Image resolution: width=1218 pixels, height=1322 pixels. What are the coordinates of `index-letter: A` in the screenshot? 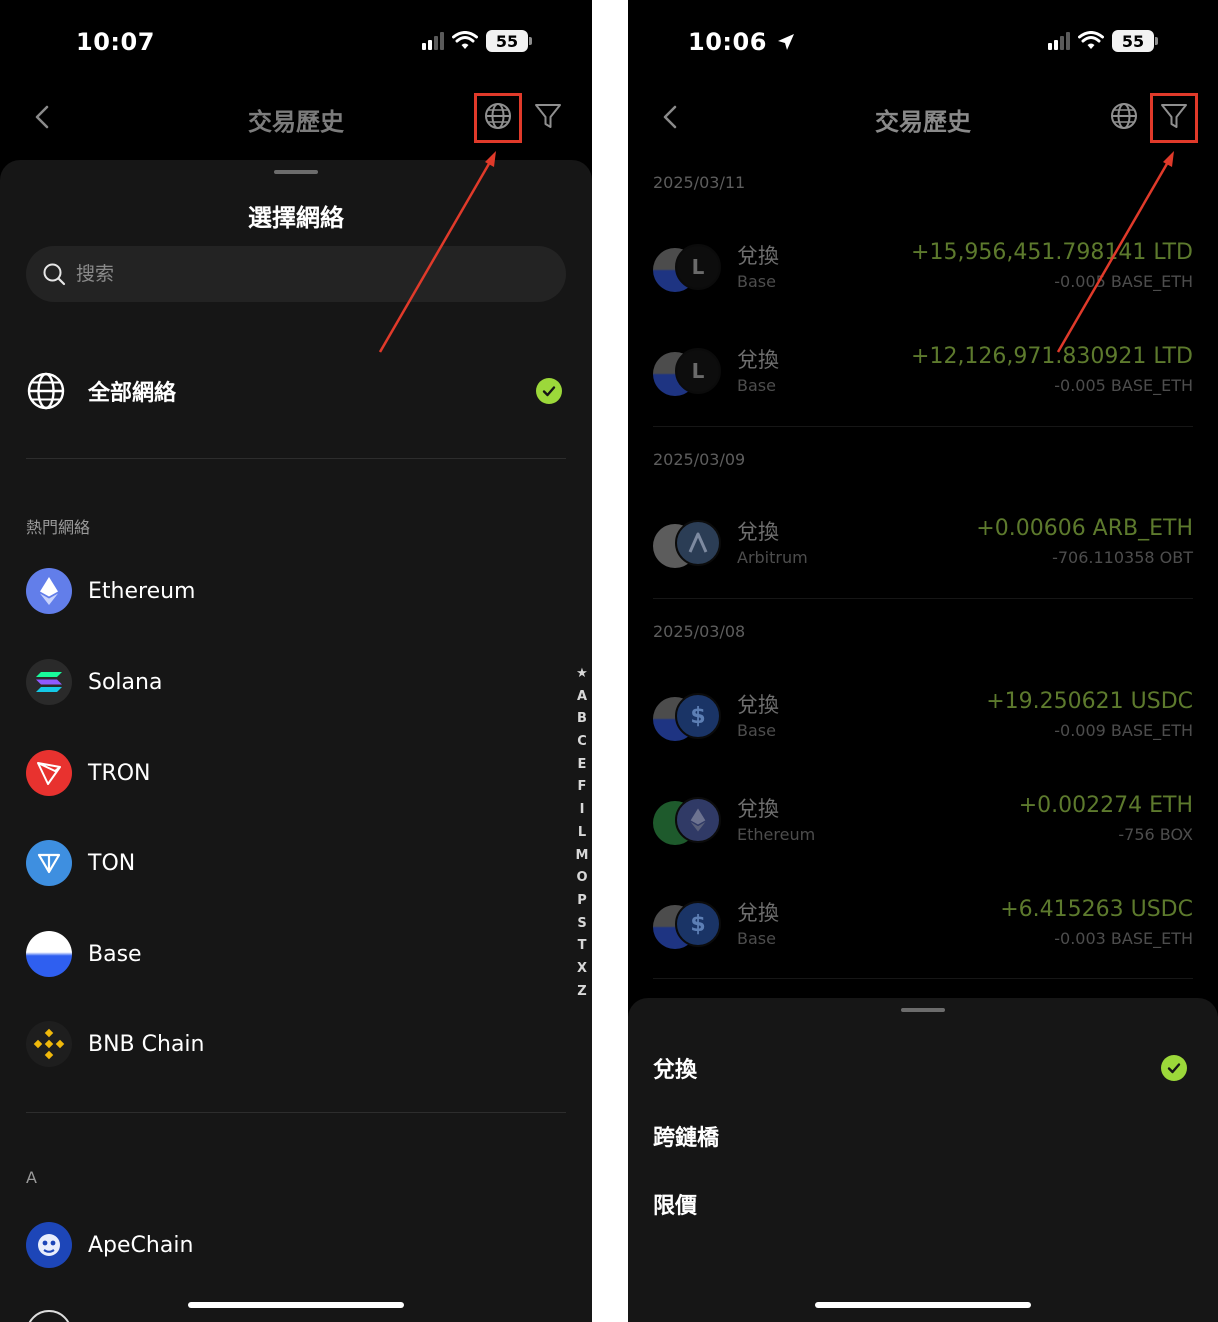 It's located at (582, 697).